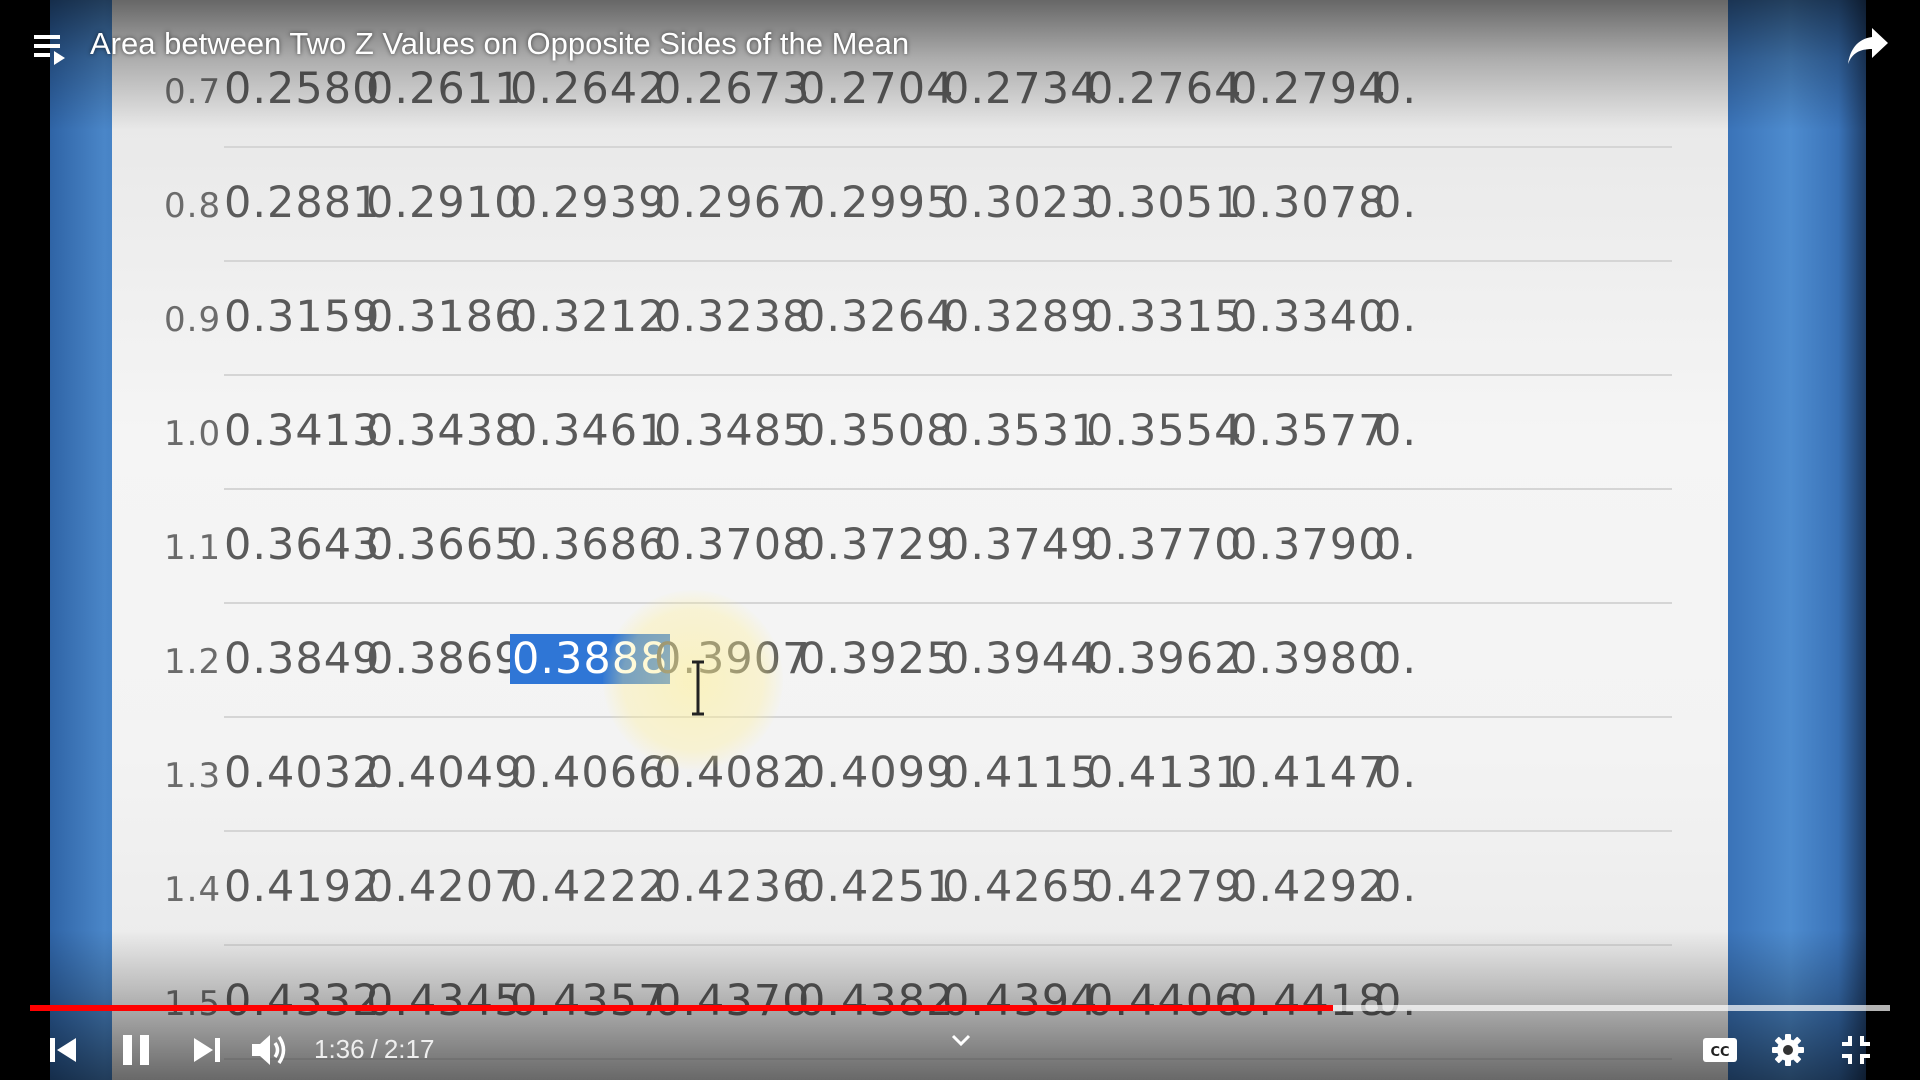 This screenshot has width=1920, height=1080. I want to click on table-cell: 0.3686, so click(588, 545).